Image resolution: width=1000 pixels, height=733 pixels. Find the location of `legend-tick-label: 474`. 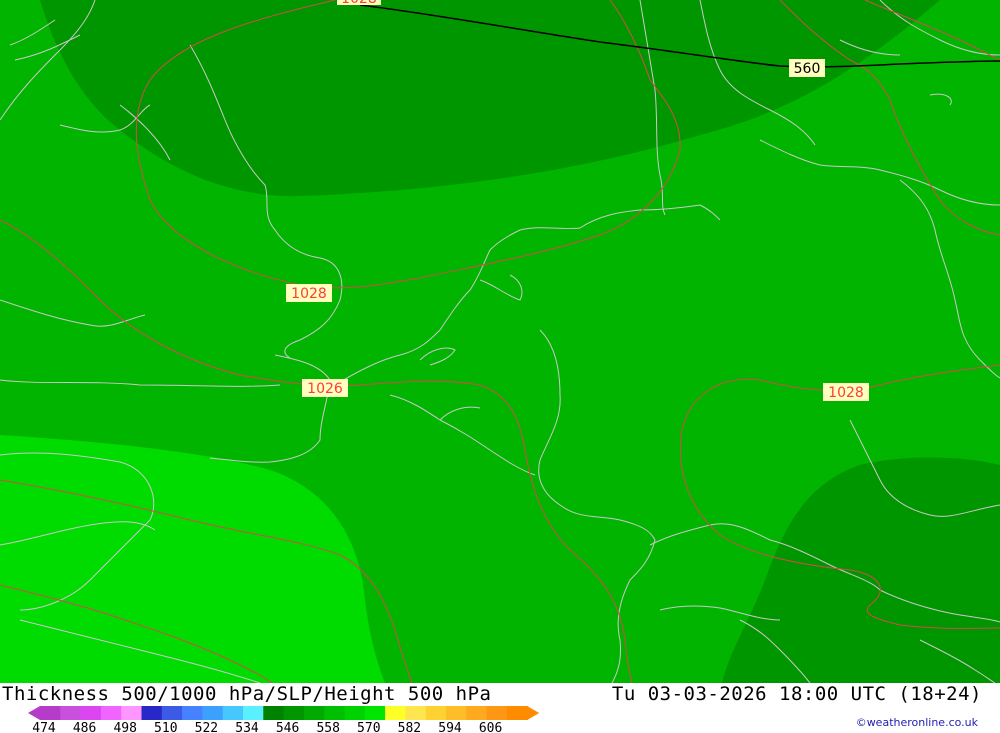

legend-tick-label: 474 is located at coordinates (44, 727).